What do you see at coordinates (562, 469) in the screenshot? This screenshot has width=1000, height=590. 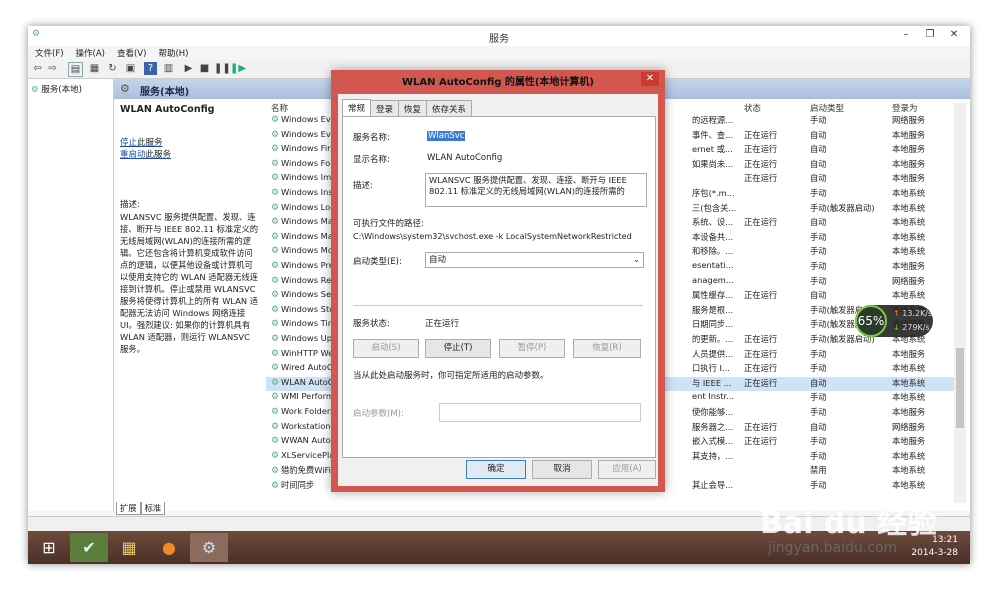 I see `cancel-button: 取消` at bounding box center [562, 469].